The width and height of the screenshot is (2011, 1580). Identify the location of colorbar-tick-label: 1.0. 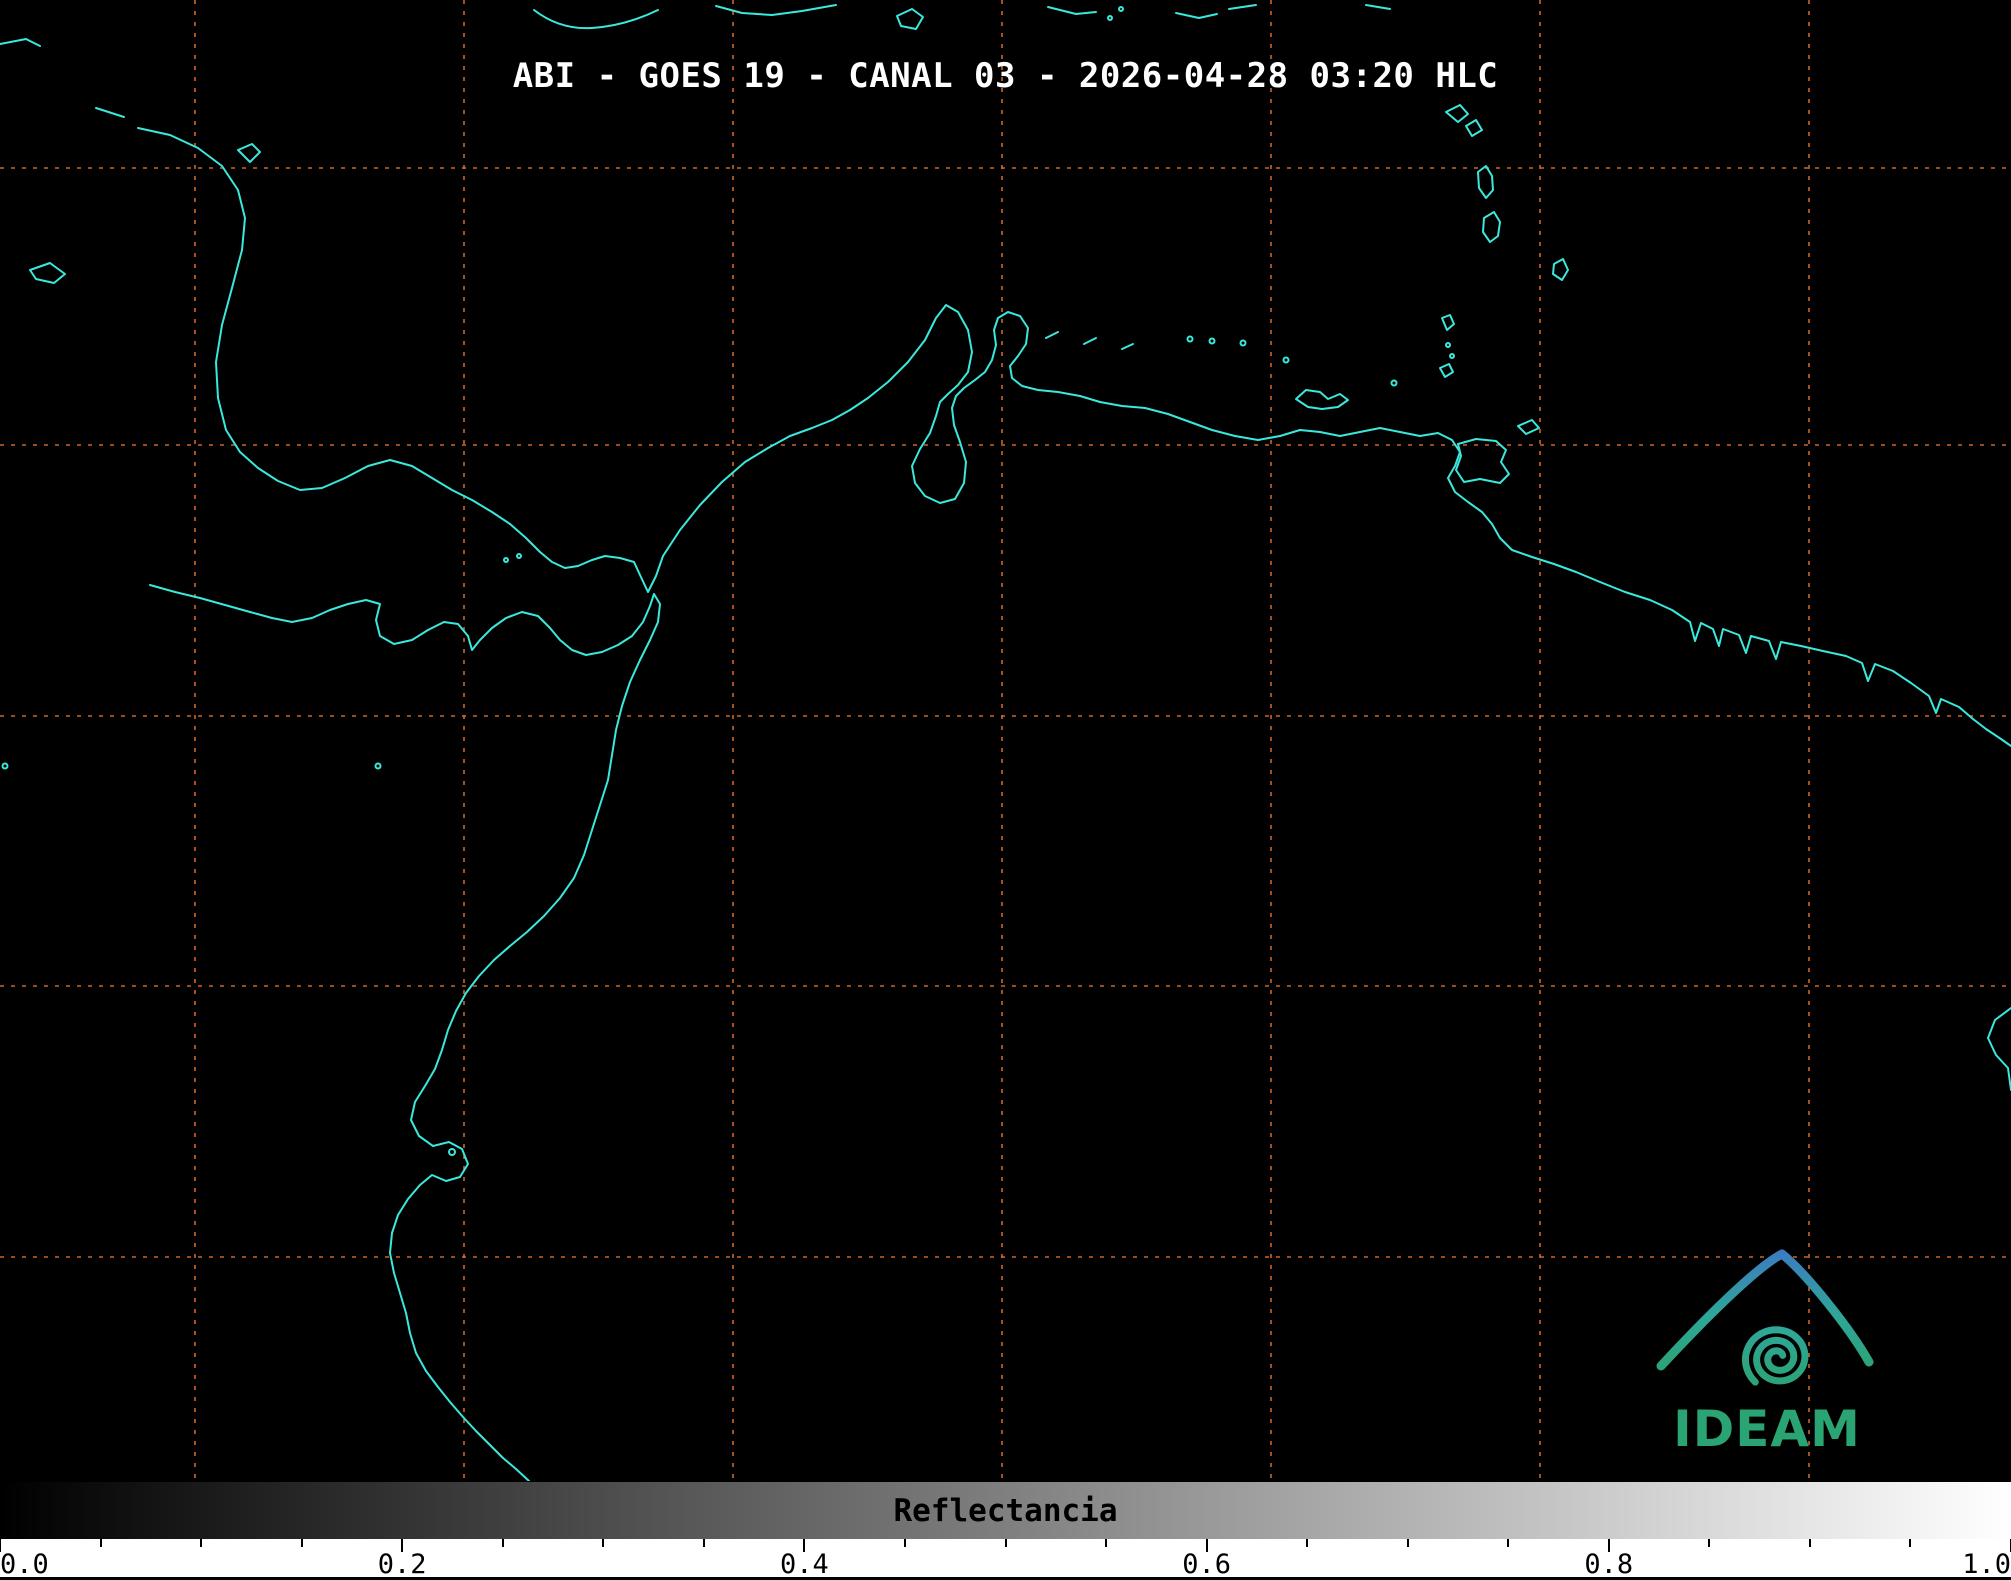
(1986, 1564).